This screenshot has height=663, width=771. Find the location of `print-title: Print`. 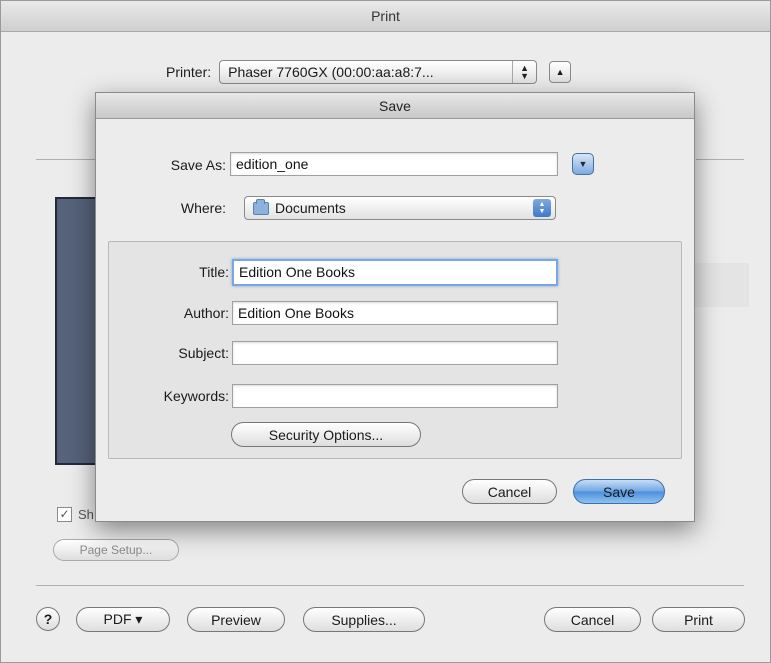

print-title: Print is located at coordinates (385, 16).